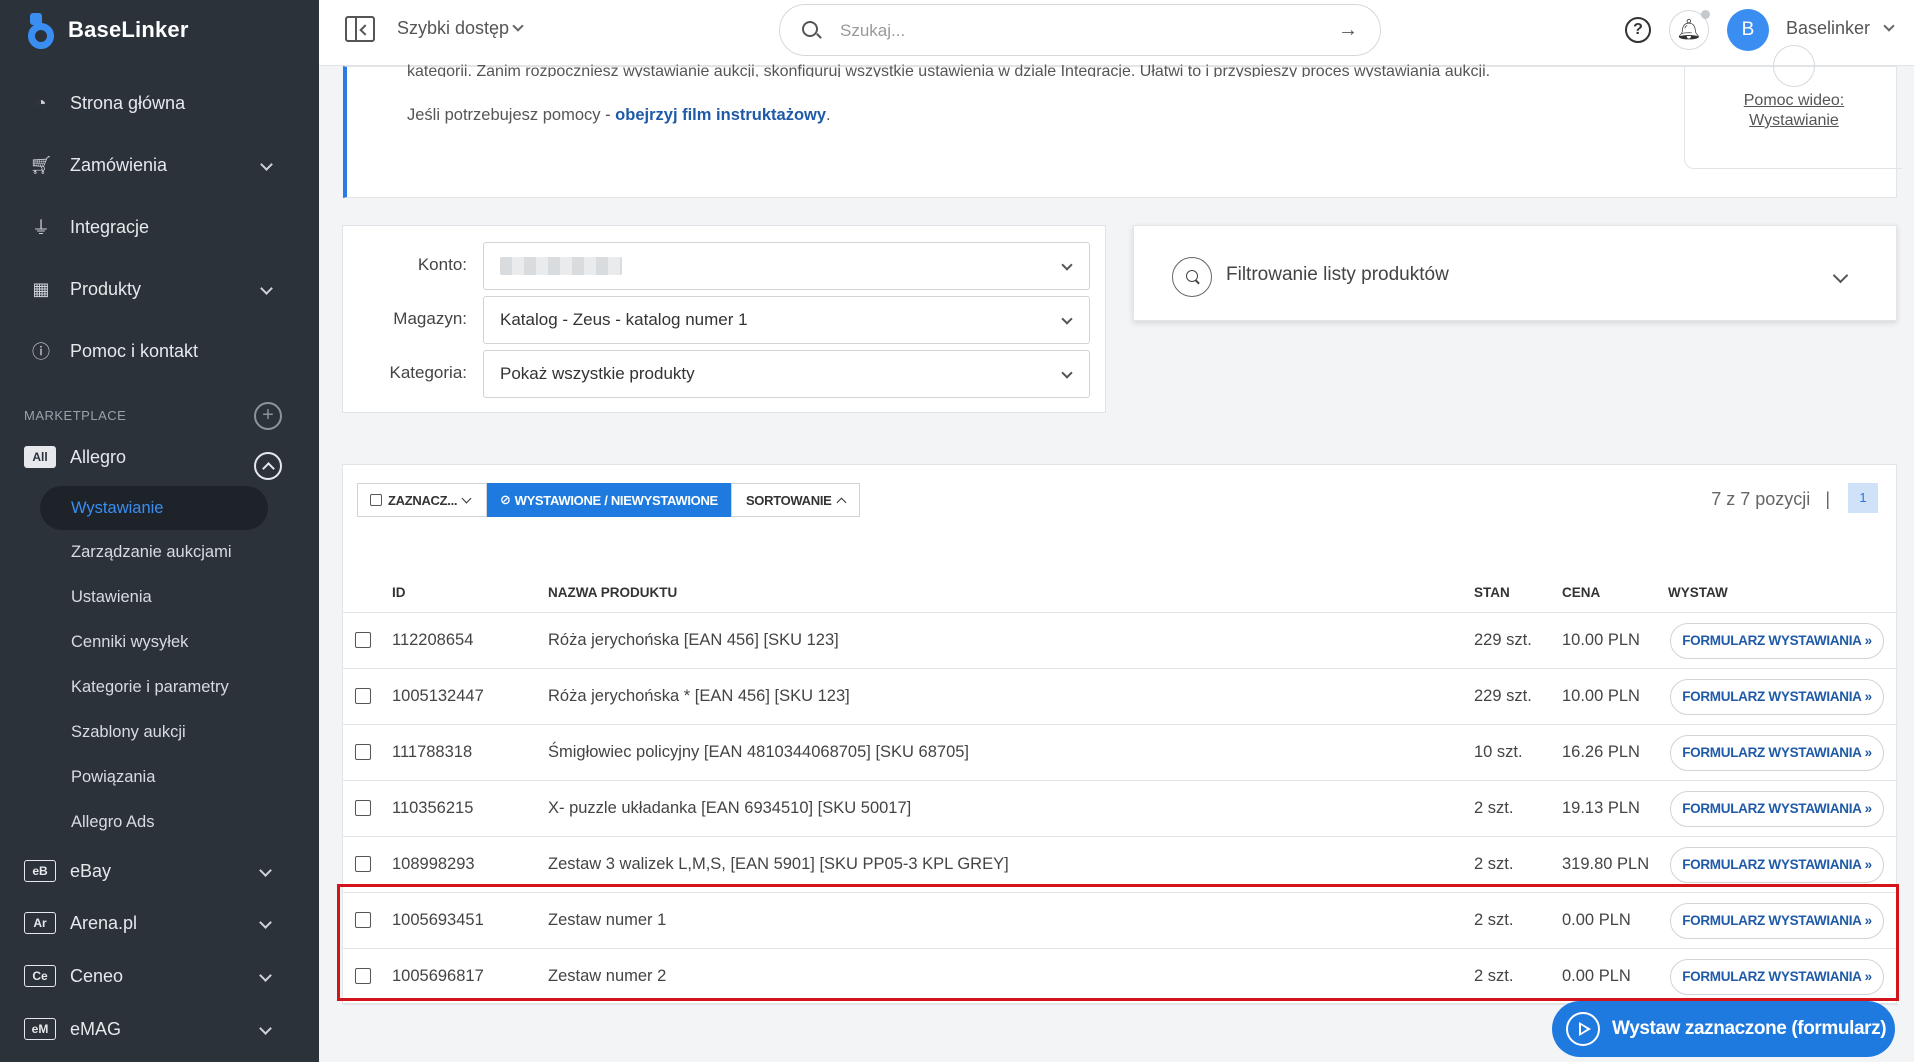 The height and width of the screenshot is (1062, 1914). What do you see at coordinates (1192, 277) in the screenshot?
I see `search-icon` at bounding box center [1192, 277].